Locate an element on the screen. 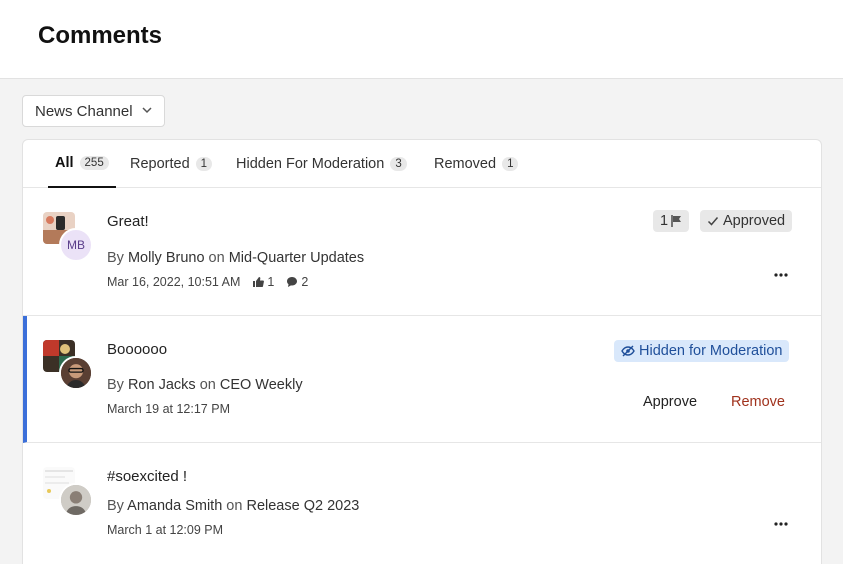 This screenshot has width=843, height=564. flag-icon is located at coordinates (676, 221).